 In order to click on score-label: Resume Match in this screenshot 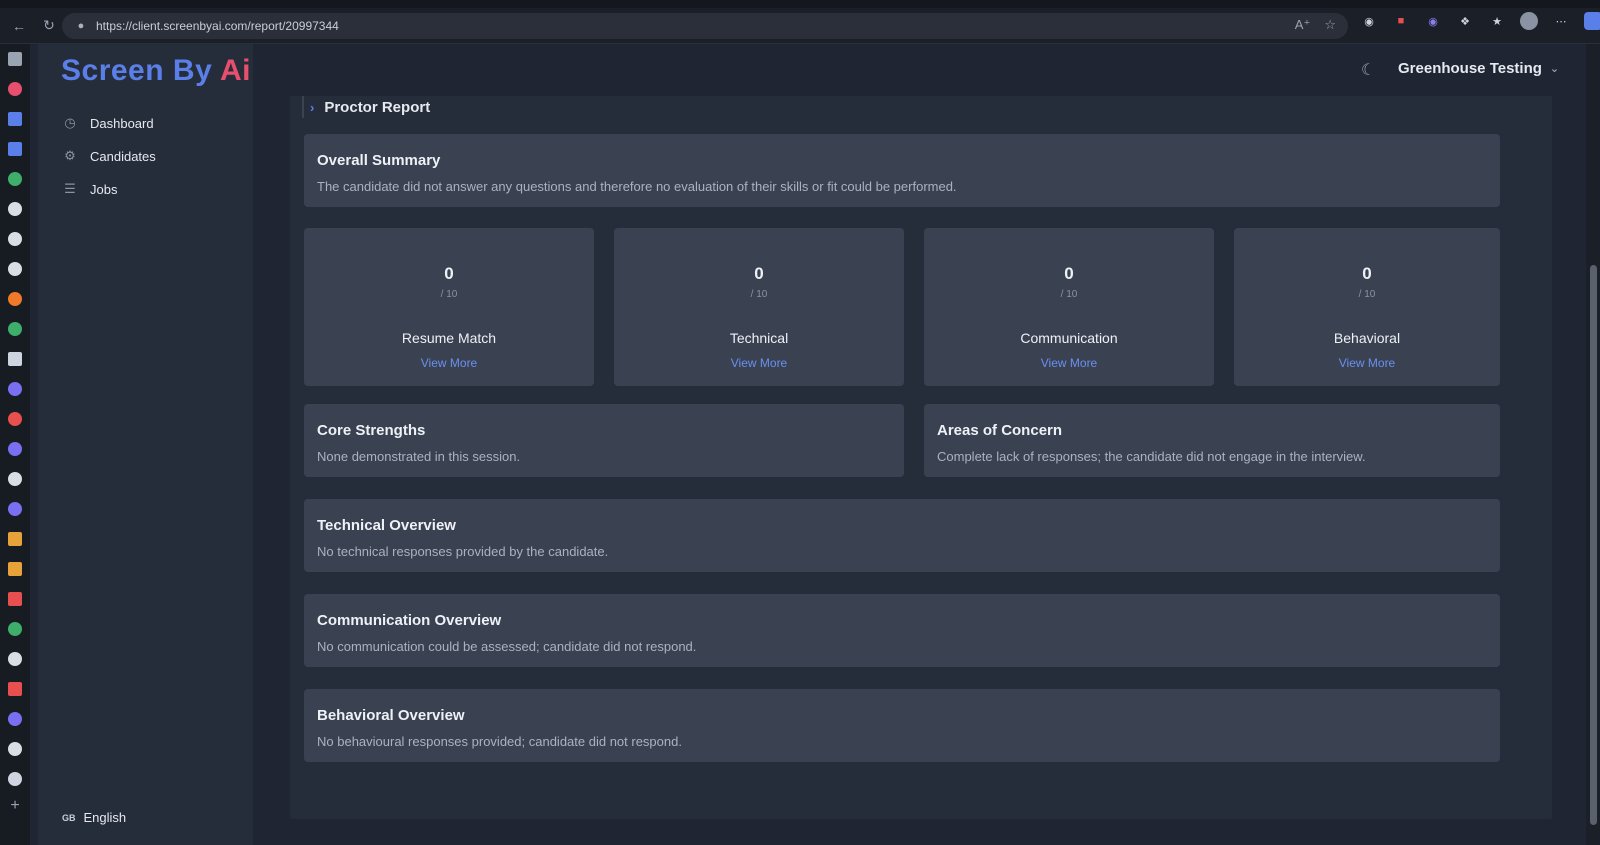, I will do `click(449, 338)`.